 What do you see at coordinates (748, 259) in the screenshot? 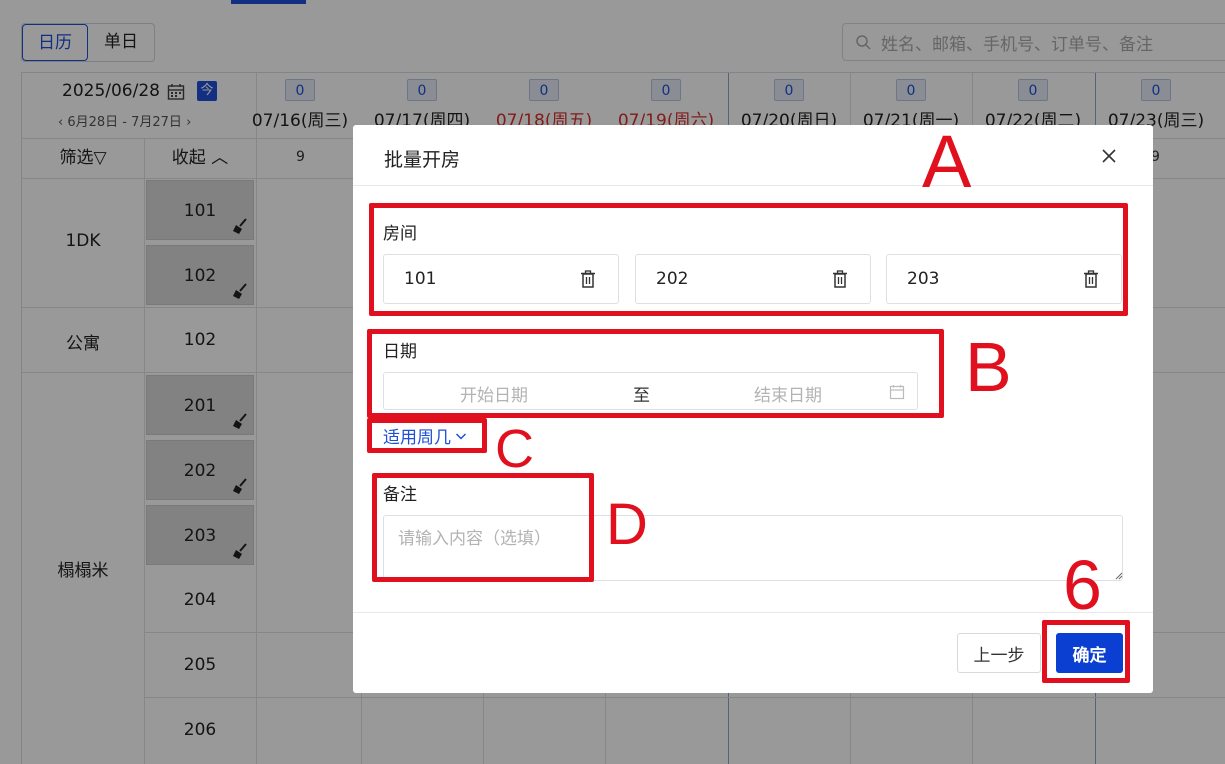
I see `annotation-box-rooms` at bounding box center [748, 259].